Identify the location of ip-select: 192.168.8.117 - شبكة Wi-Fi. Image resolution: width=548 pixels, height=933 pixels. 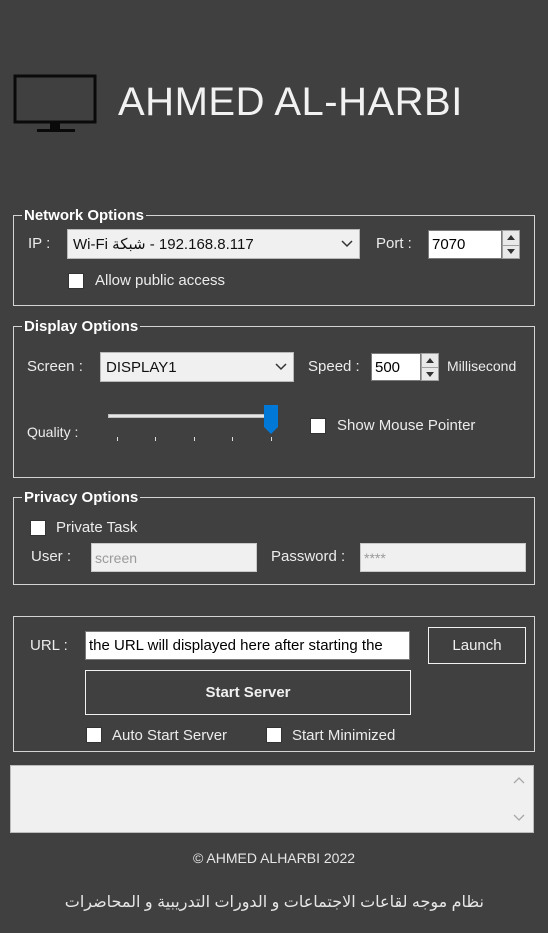
(213, 244).